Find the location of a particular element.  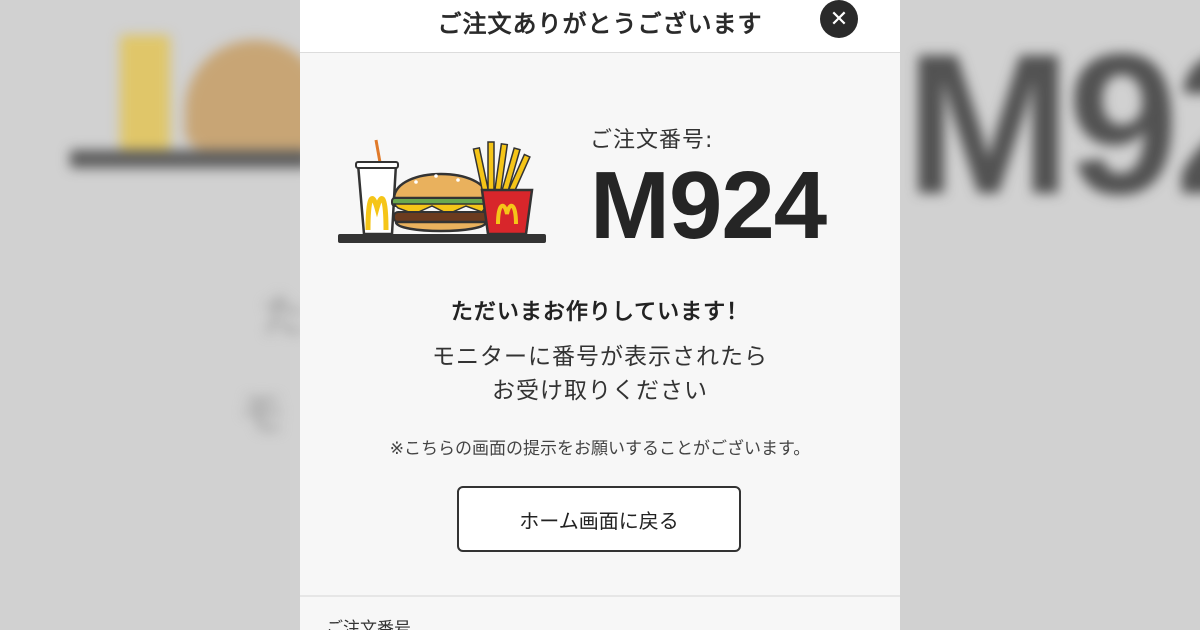

close-icon: ✕ is located at coordinates (839, 19).